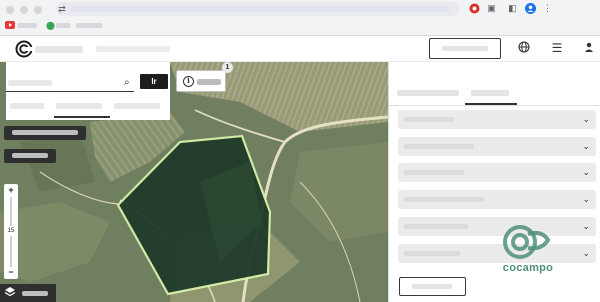  Describe the element at coordinates (88, 91) in the screenshot. I see `search-panel: ⌕ Ir` at that location.